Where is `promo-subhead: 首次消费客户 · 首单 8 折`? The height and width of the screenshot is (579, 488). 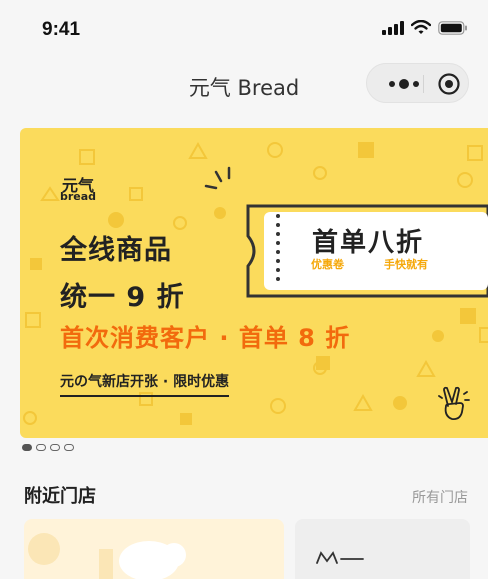
promo-subhead: 首次消费客户 · 首单 8 折 is located at coordinates (205, 338).